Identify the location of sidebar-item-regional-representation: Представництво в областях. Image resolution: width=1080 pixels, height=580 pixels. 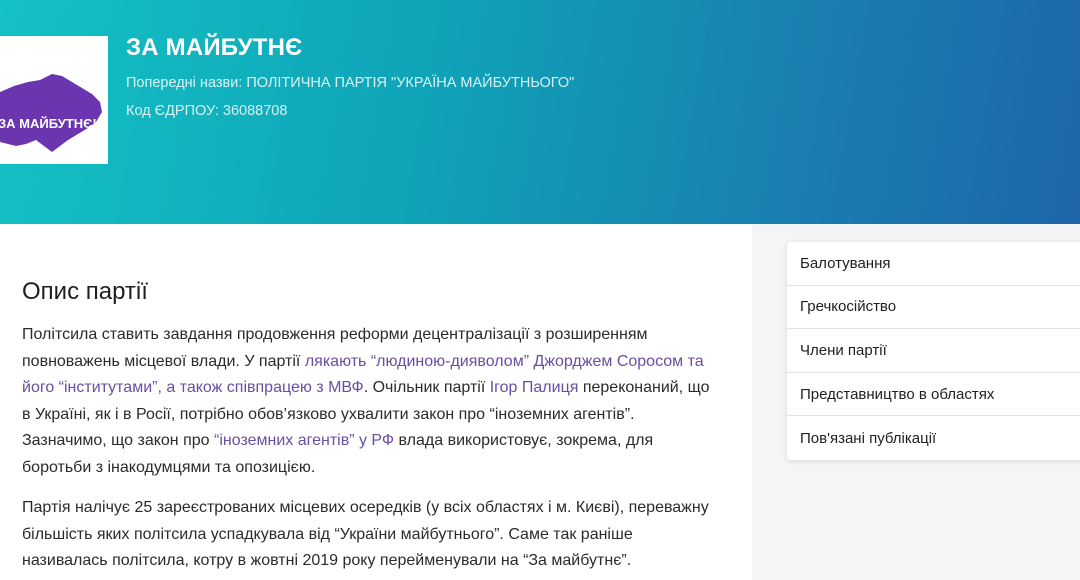
(933, 395).